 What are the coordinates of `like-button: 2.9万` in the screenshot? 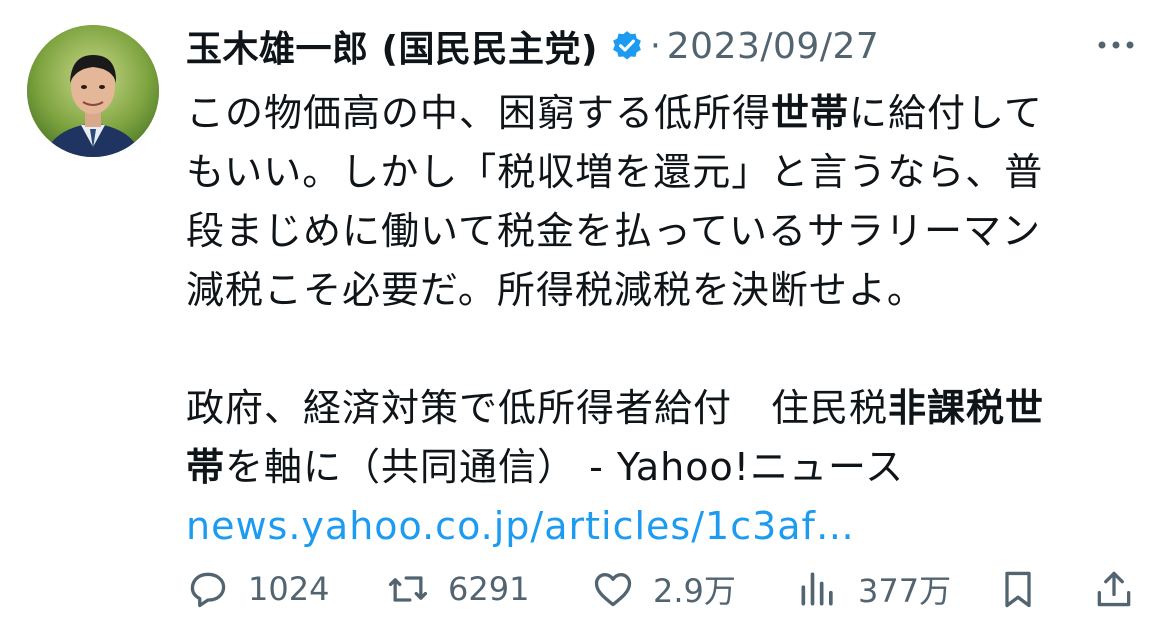 It's located at (663, 589).